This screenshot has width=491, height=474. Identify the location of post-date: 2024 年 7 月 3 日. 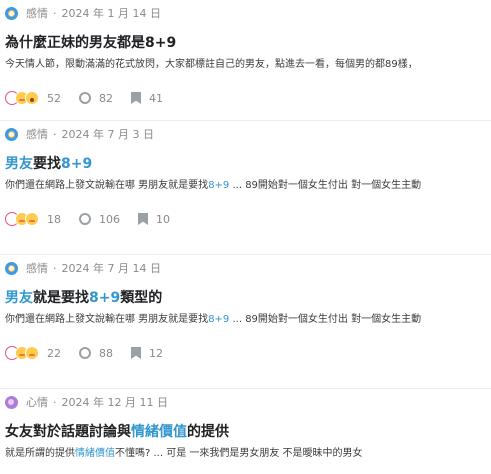
(107, 134).